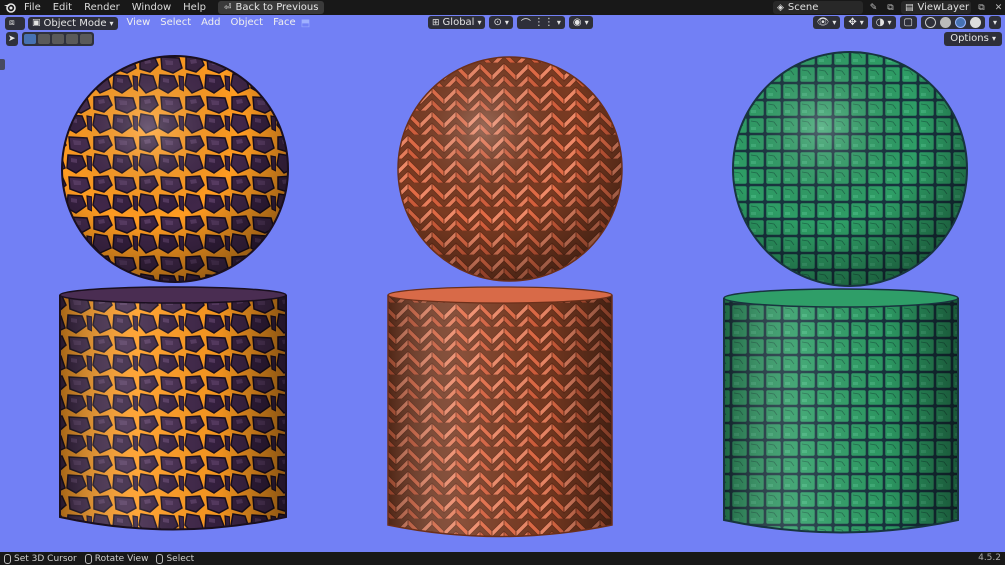 This screenshot has width=1005, height=565. I want to click on cursor-icon: ➤, so click(12, 39).